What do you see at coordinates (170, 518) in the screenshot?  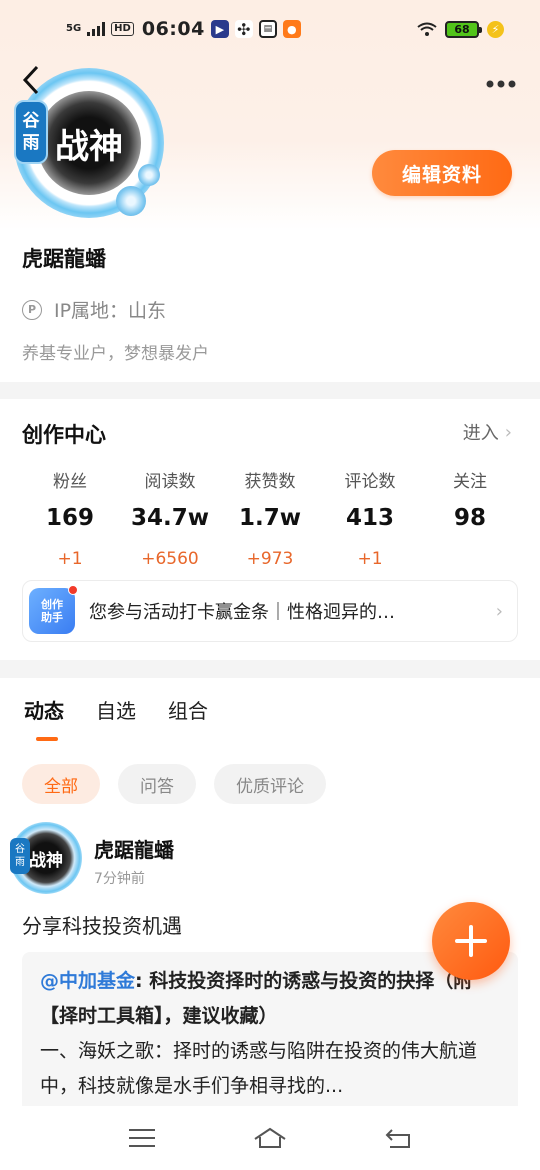 I see `stat-reads: 阅读数 34.7w +6560` at bounding box center [170, 518].